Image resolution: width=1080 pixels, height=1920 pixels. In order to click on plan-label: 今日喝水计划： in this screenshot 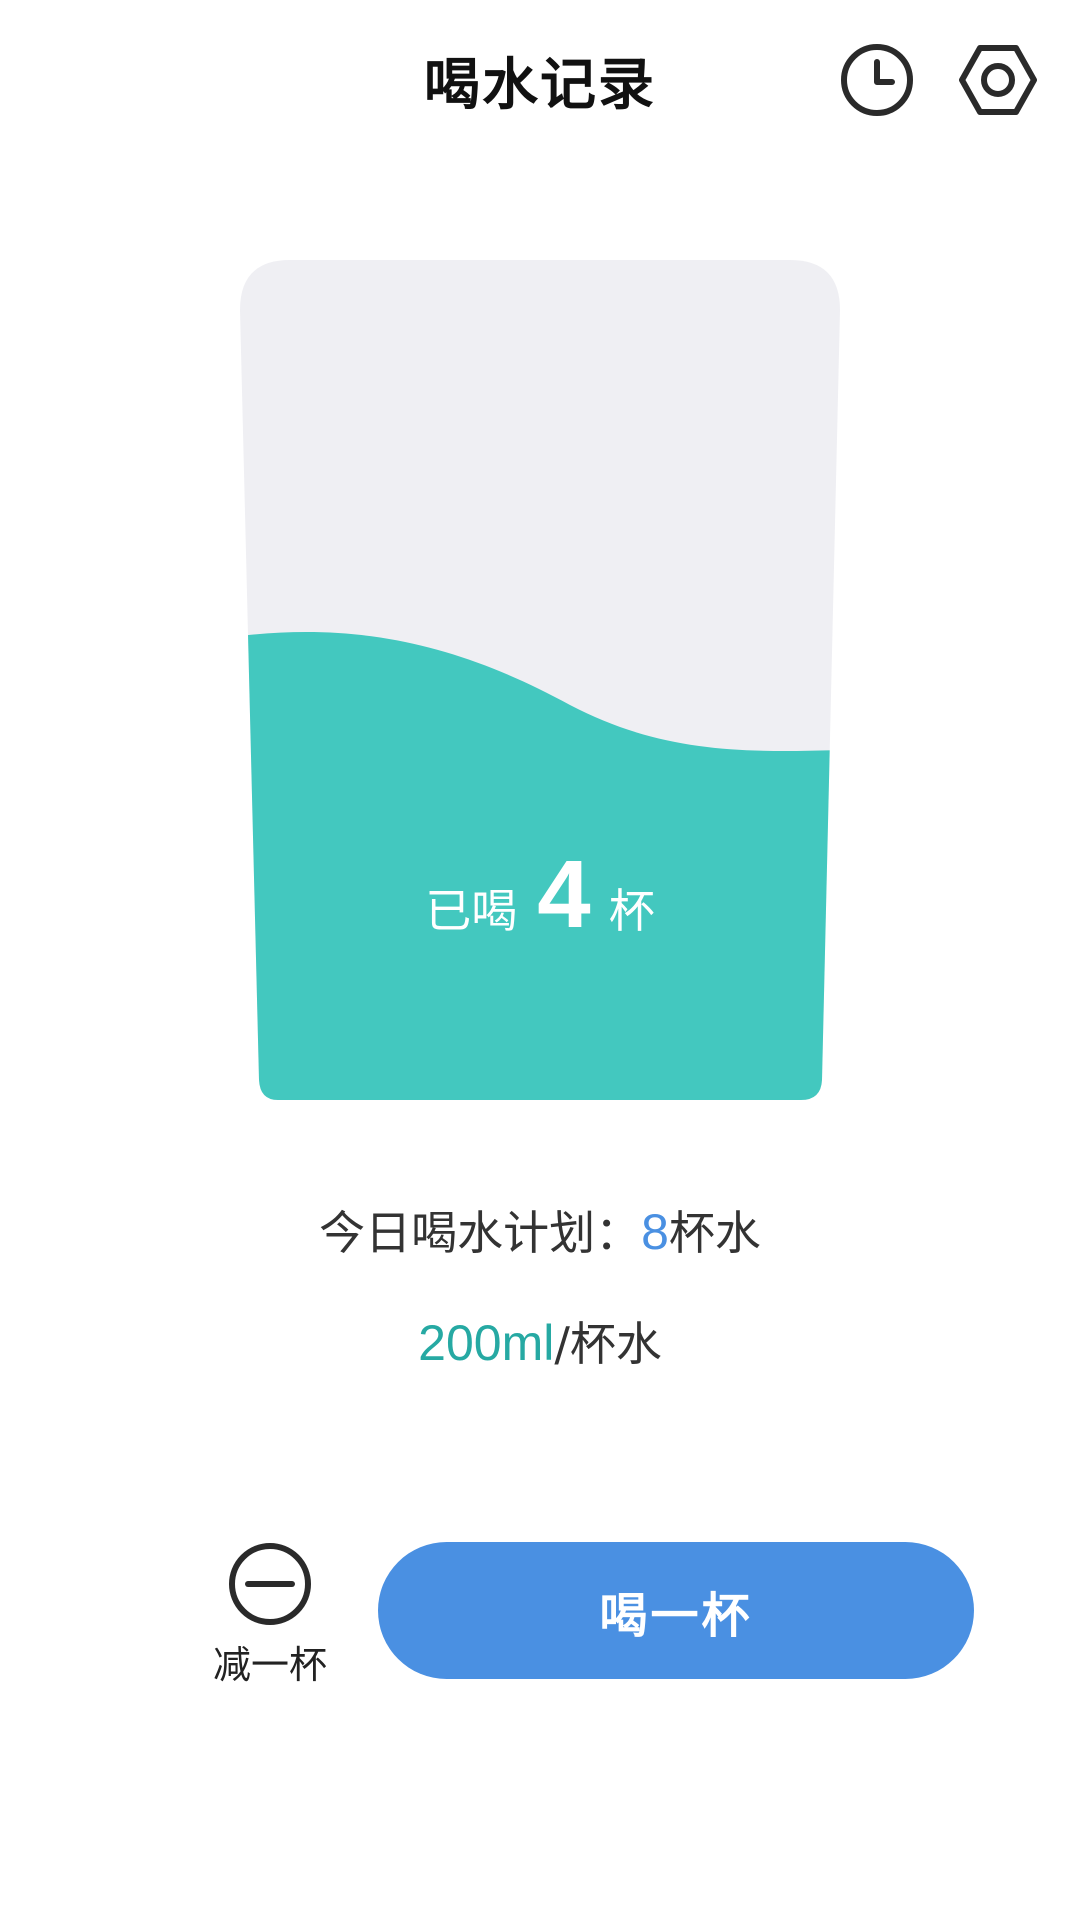, I will do `click(480, 1233)`.